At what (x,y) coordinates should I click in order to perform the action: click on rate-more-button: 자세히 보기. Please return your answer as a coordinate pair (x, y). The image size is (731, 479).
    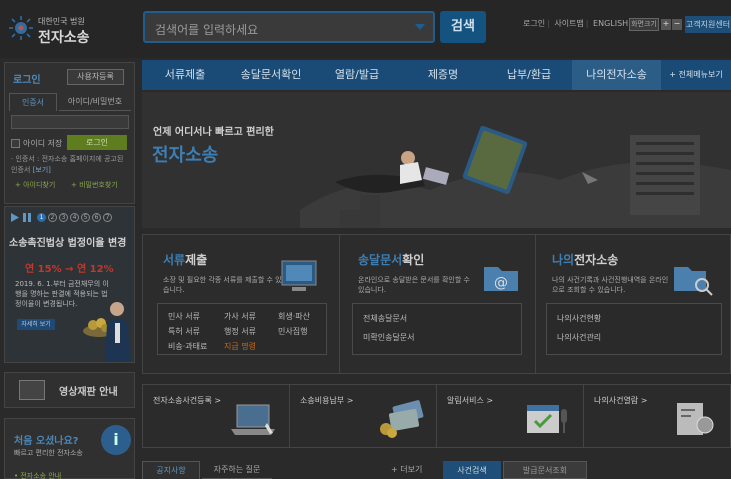
    Looking at the image, I should click on (36, 324).